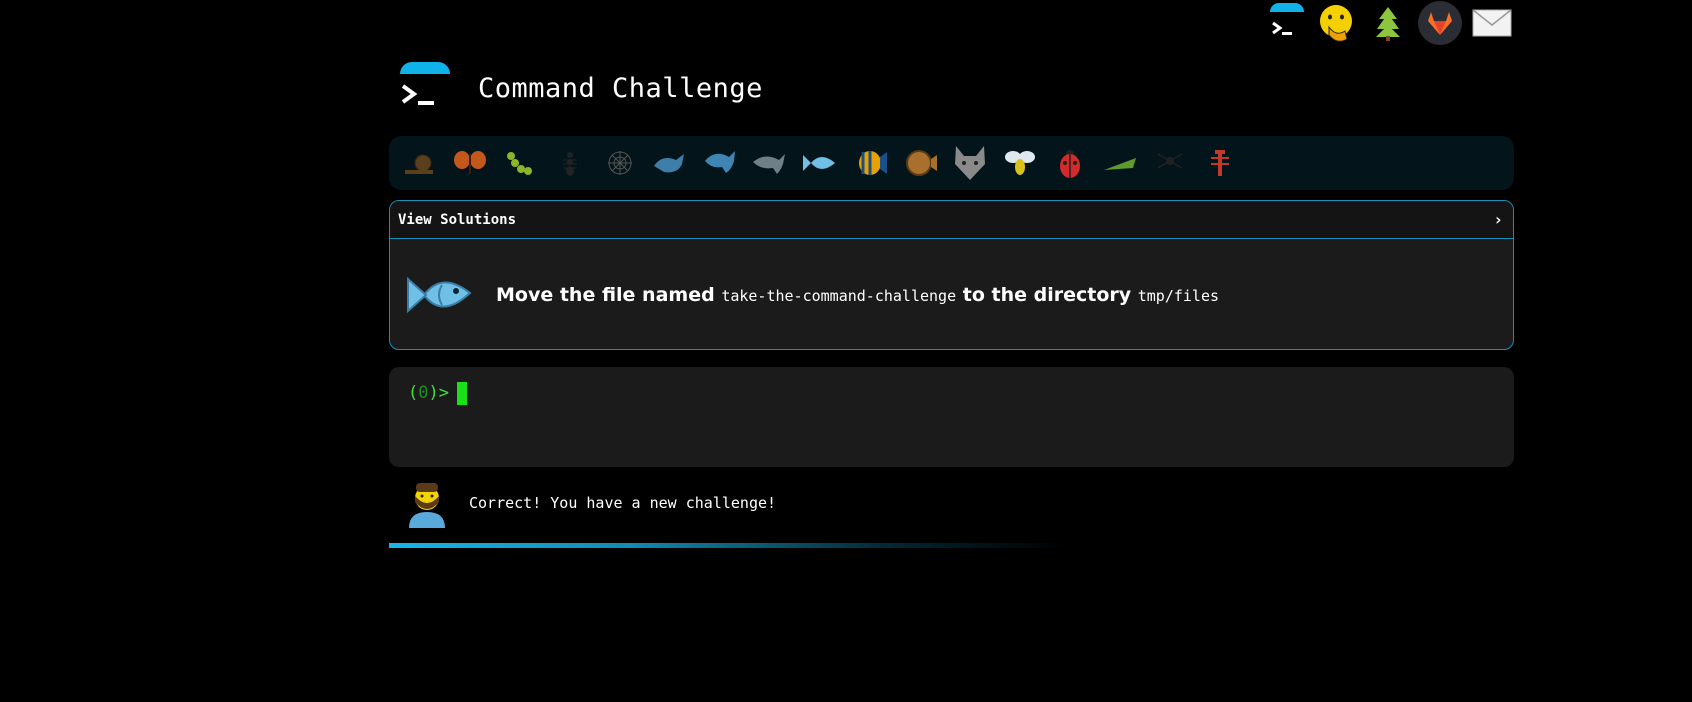 This screenshot has height=702, width=1692. What do you see at coordinates (729, 545) in the screenshot?
I see `progress-bar` at bounding box center [729, 545].